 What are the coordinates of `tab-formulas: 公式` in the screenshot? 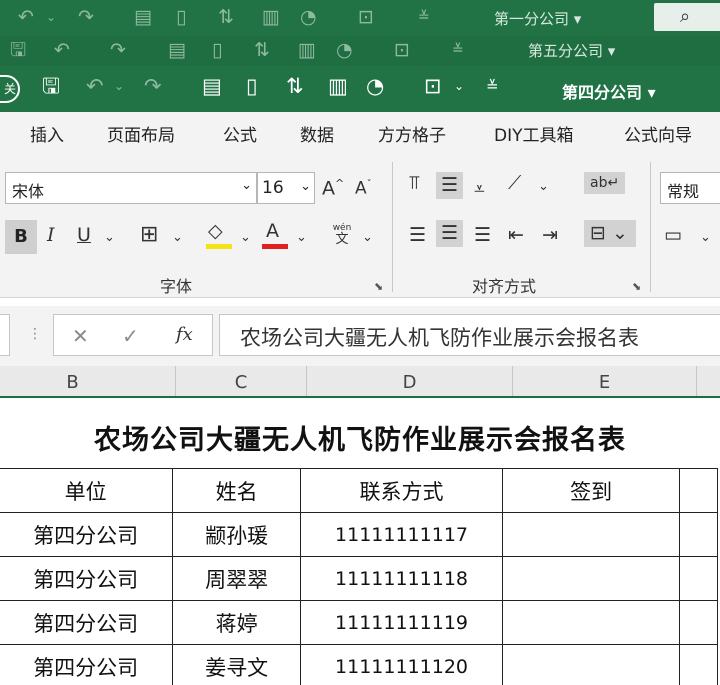 It's located at (240, 133).